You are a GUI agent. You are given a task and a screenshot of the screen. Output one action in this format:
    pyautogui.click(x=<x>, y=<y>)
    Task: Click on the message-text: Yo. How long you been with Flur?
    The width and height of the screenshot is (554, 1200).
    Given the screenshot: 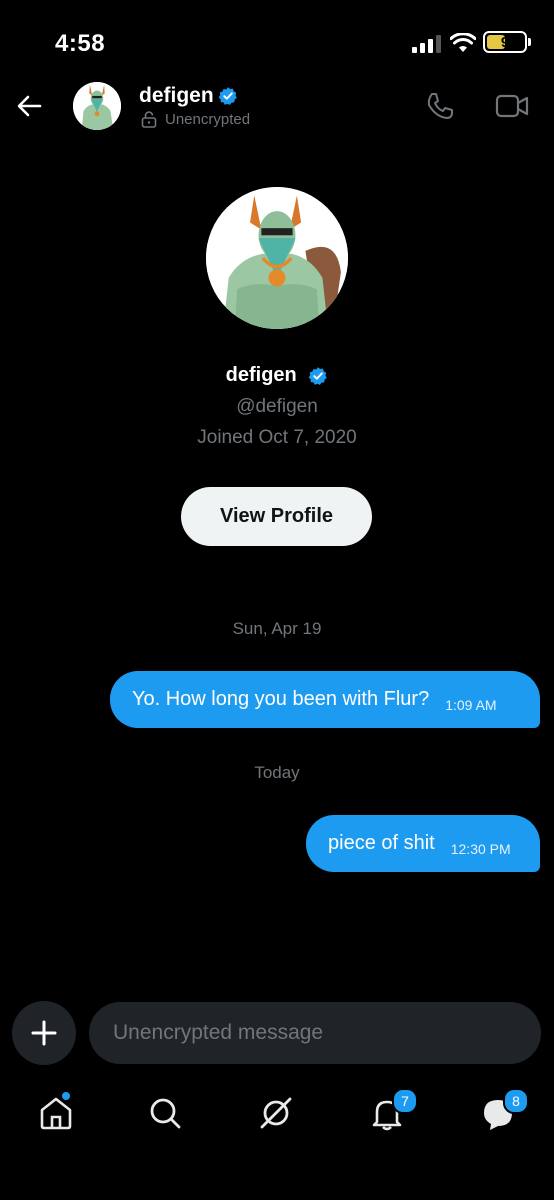 What is the action you would take?
    pyautogui.click(x=281, y=699)
    